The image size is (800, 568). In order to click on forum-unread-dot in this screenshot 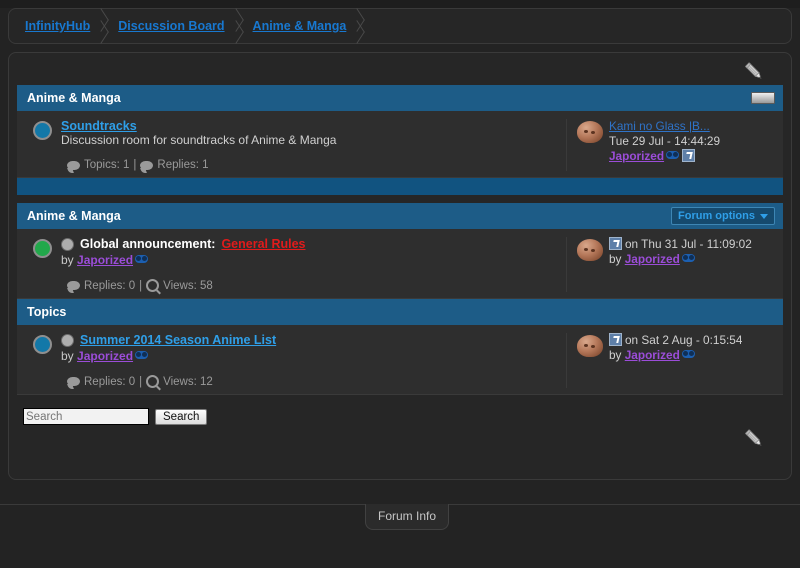, I will do `click(42, 130)`.